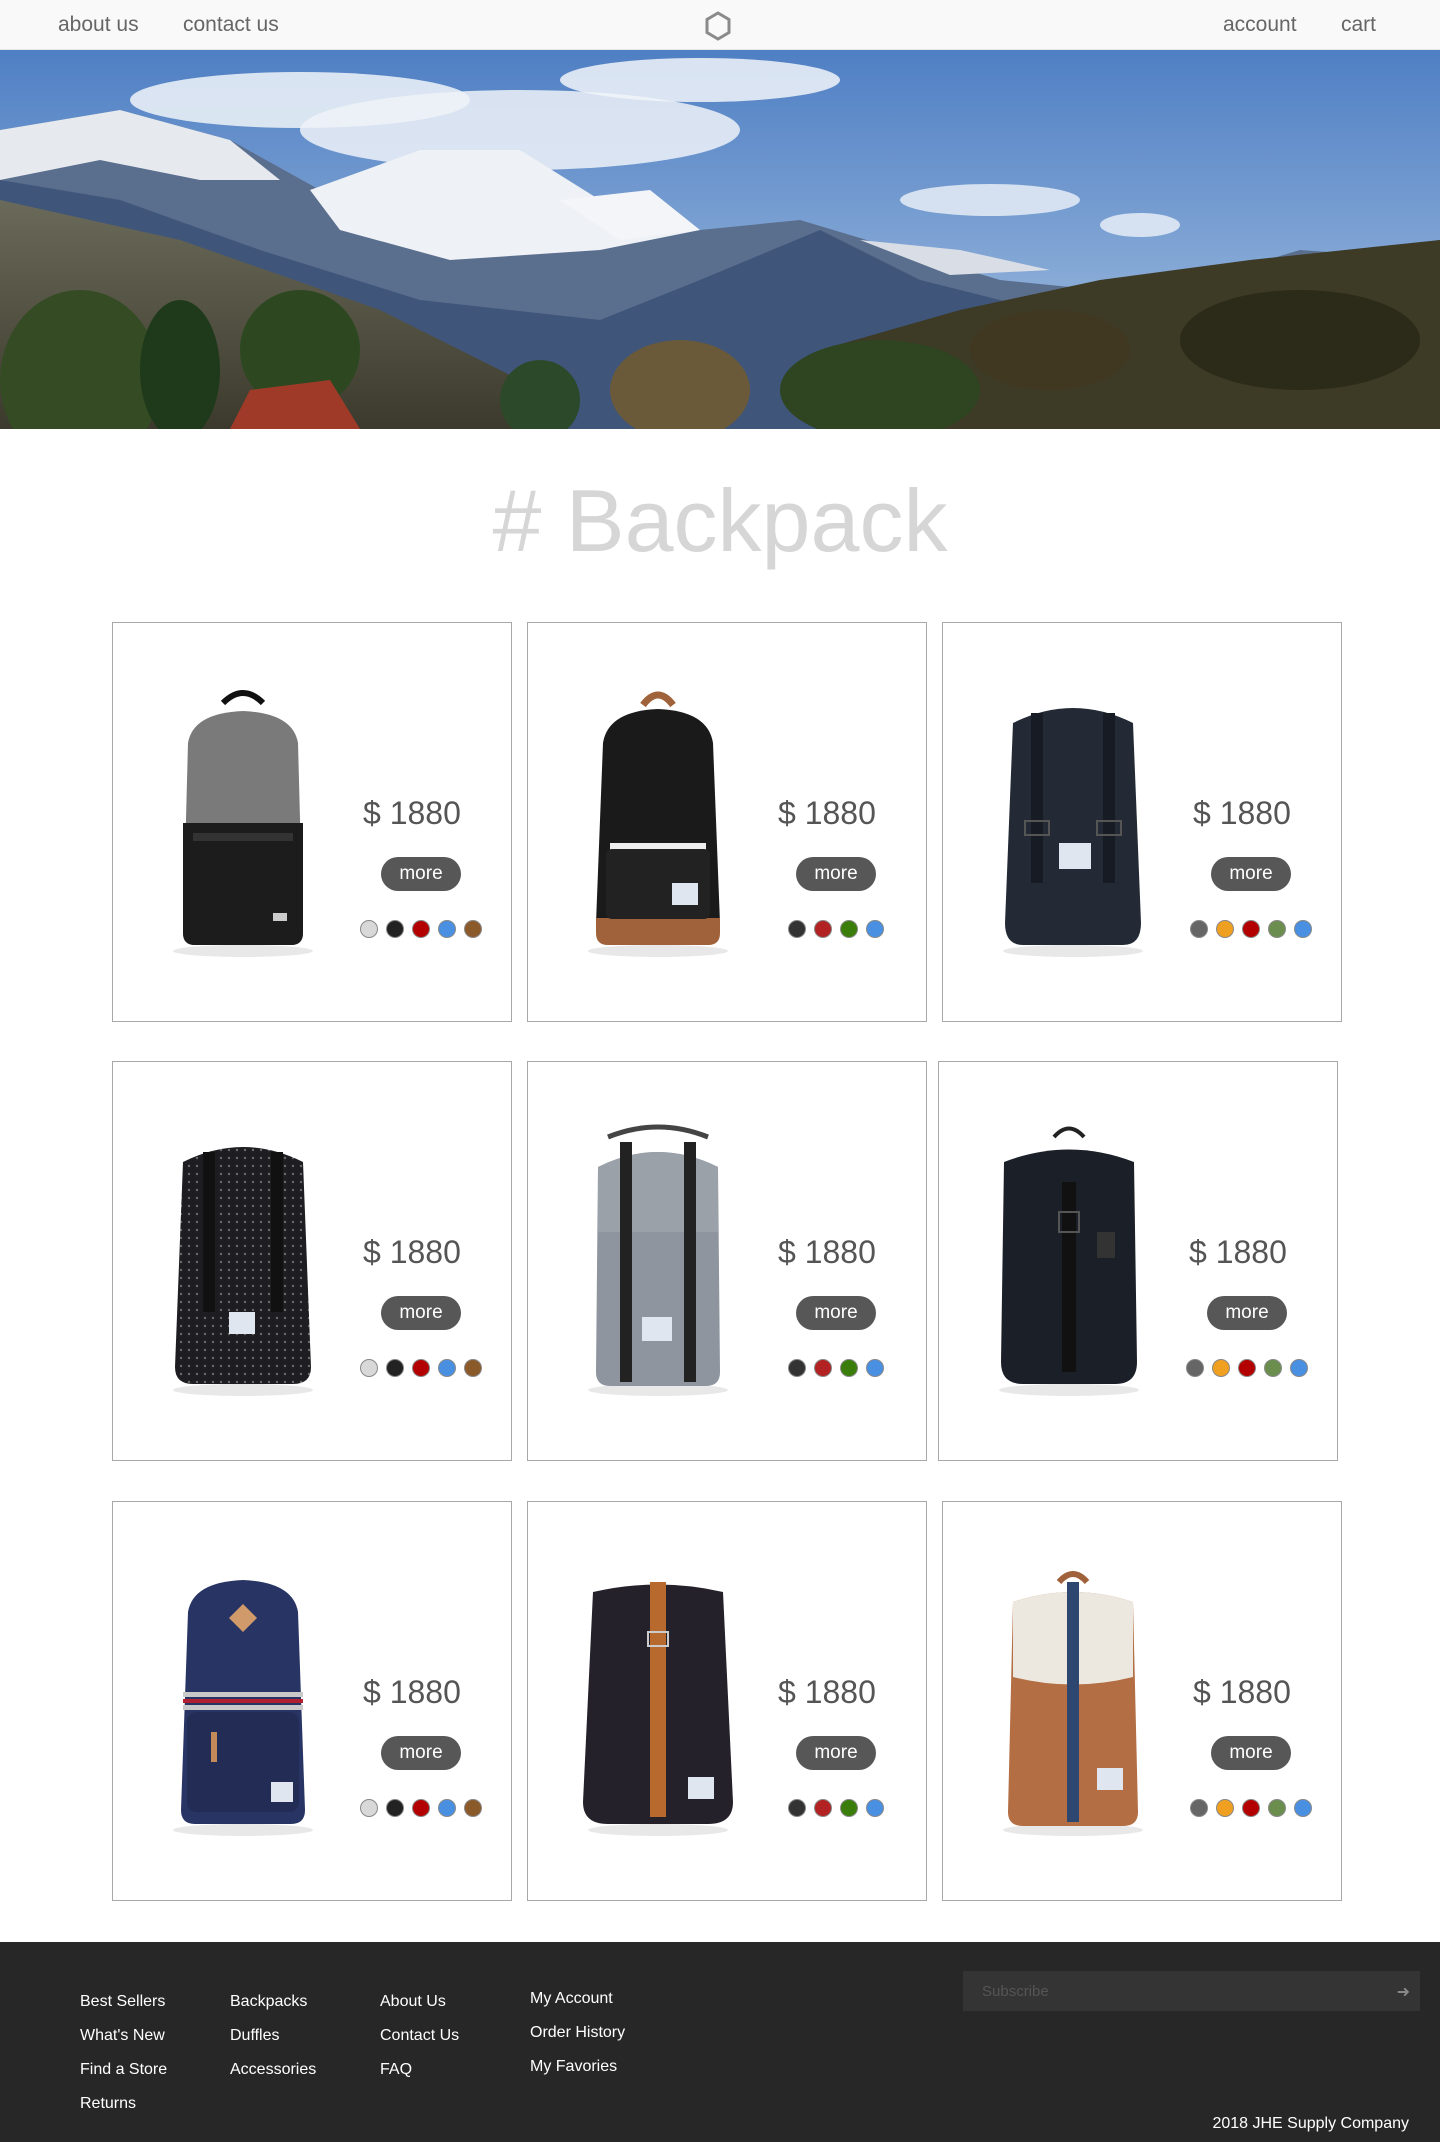 Image resolution: width=1440 pixels, height=2142 pixels. I want to click on footer-link: Find a Store, so click(123, 2069).